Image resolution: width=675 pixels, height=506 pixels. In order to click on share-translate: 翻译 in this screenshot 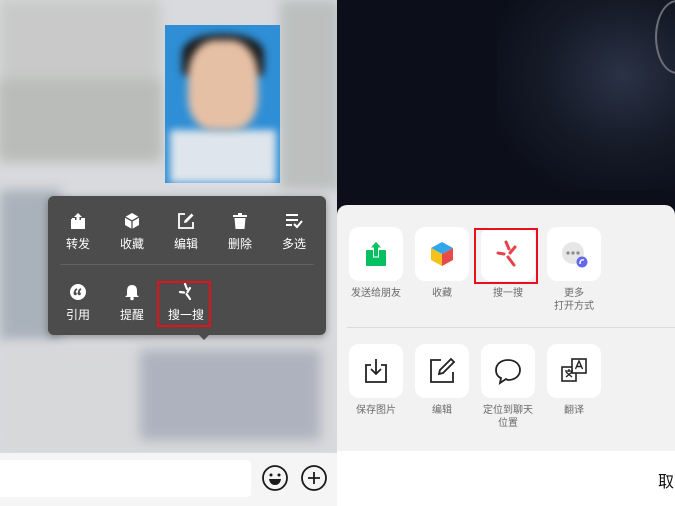, I will do `click(574, 380)`.